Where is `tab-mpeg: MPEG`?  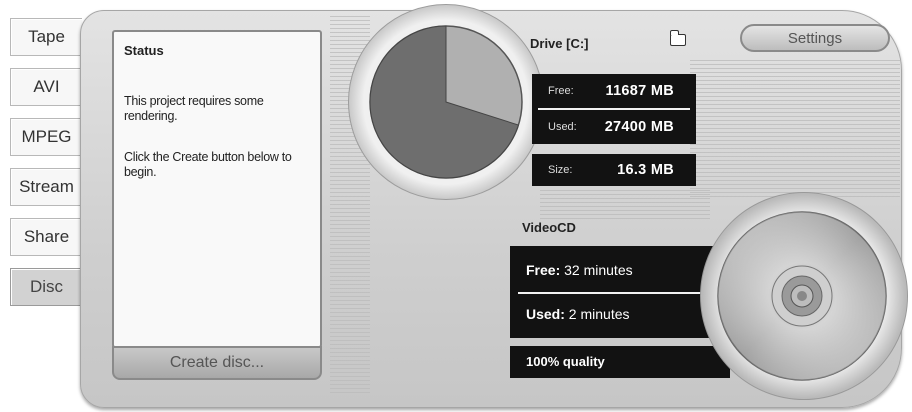 tab-mpeg: MPEG is located at coordinates (46, 137).